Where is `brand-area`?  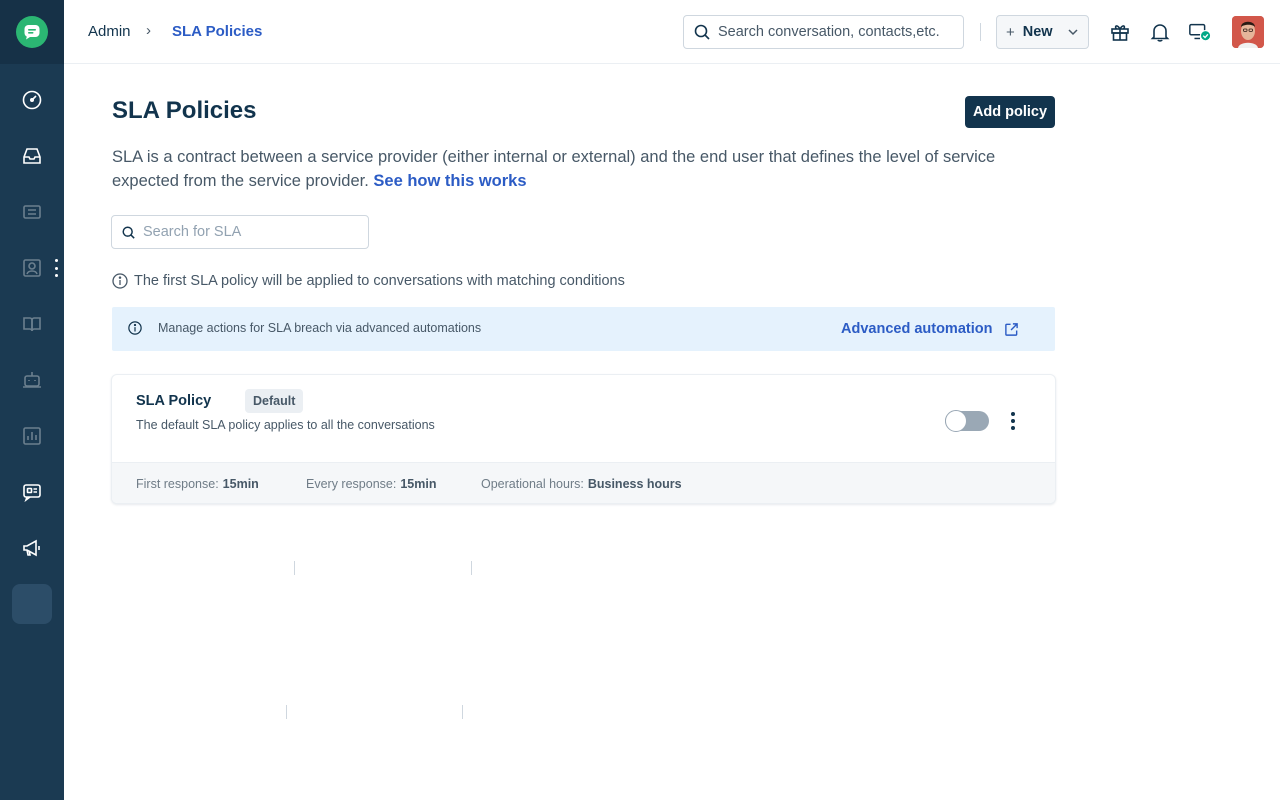
brand-area is located at coordinates (32, 32).